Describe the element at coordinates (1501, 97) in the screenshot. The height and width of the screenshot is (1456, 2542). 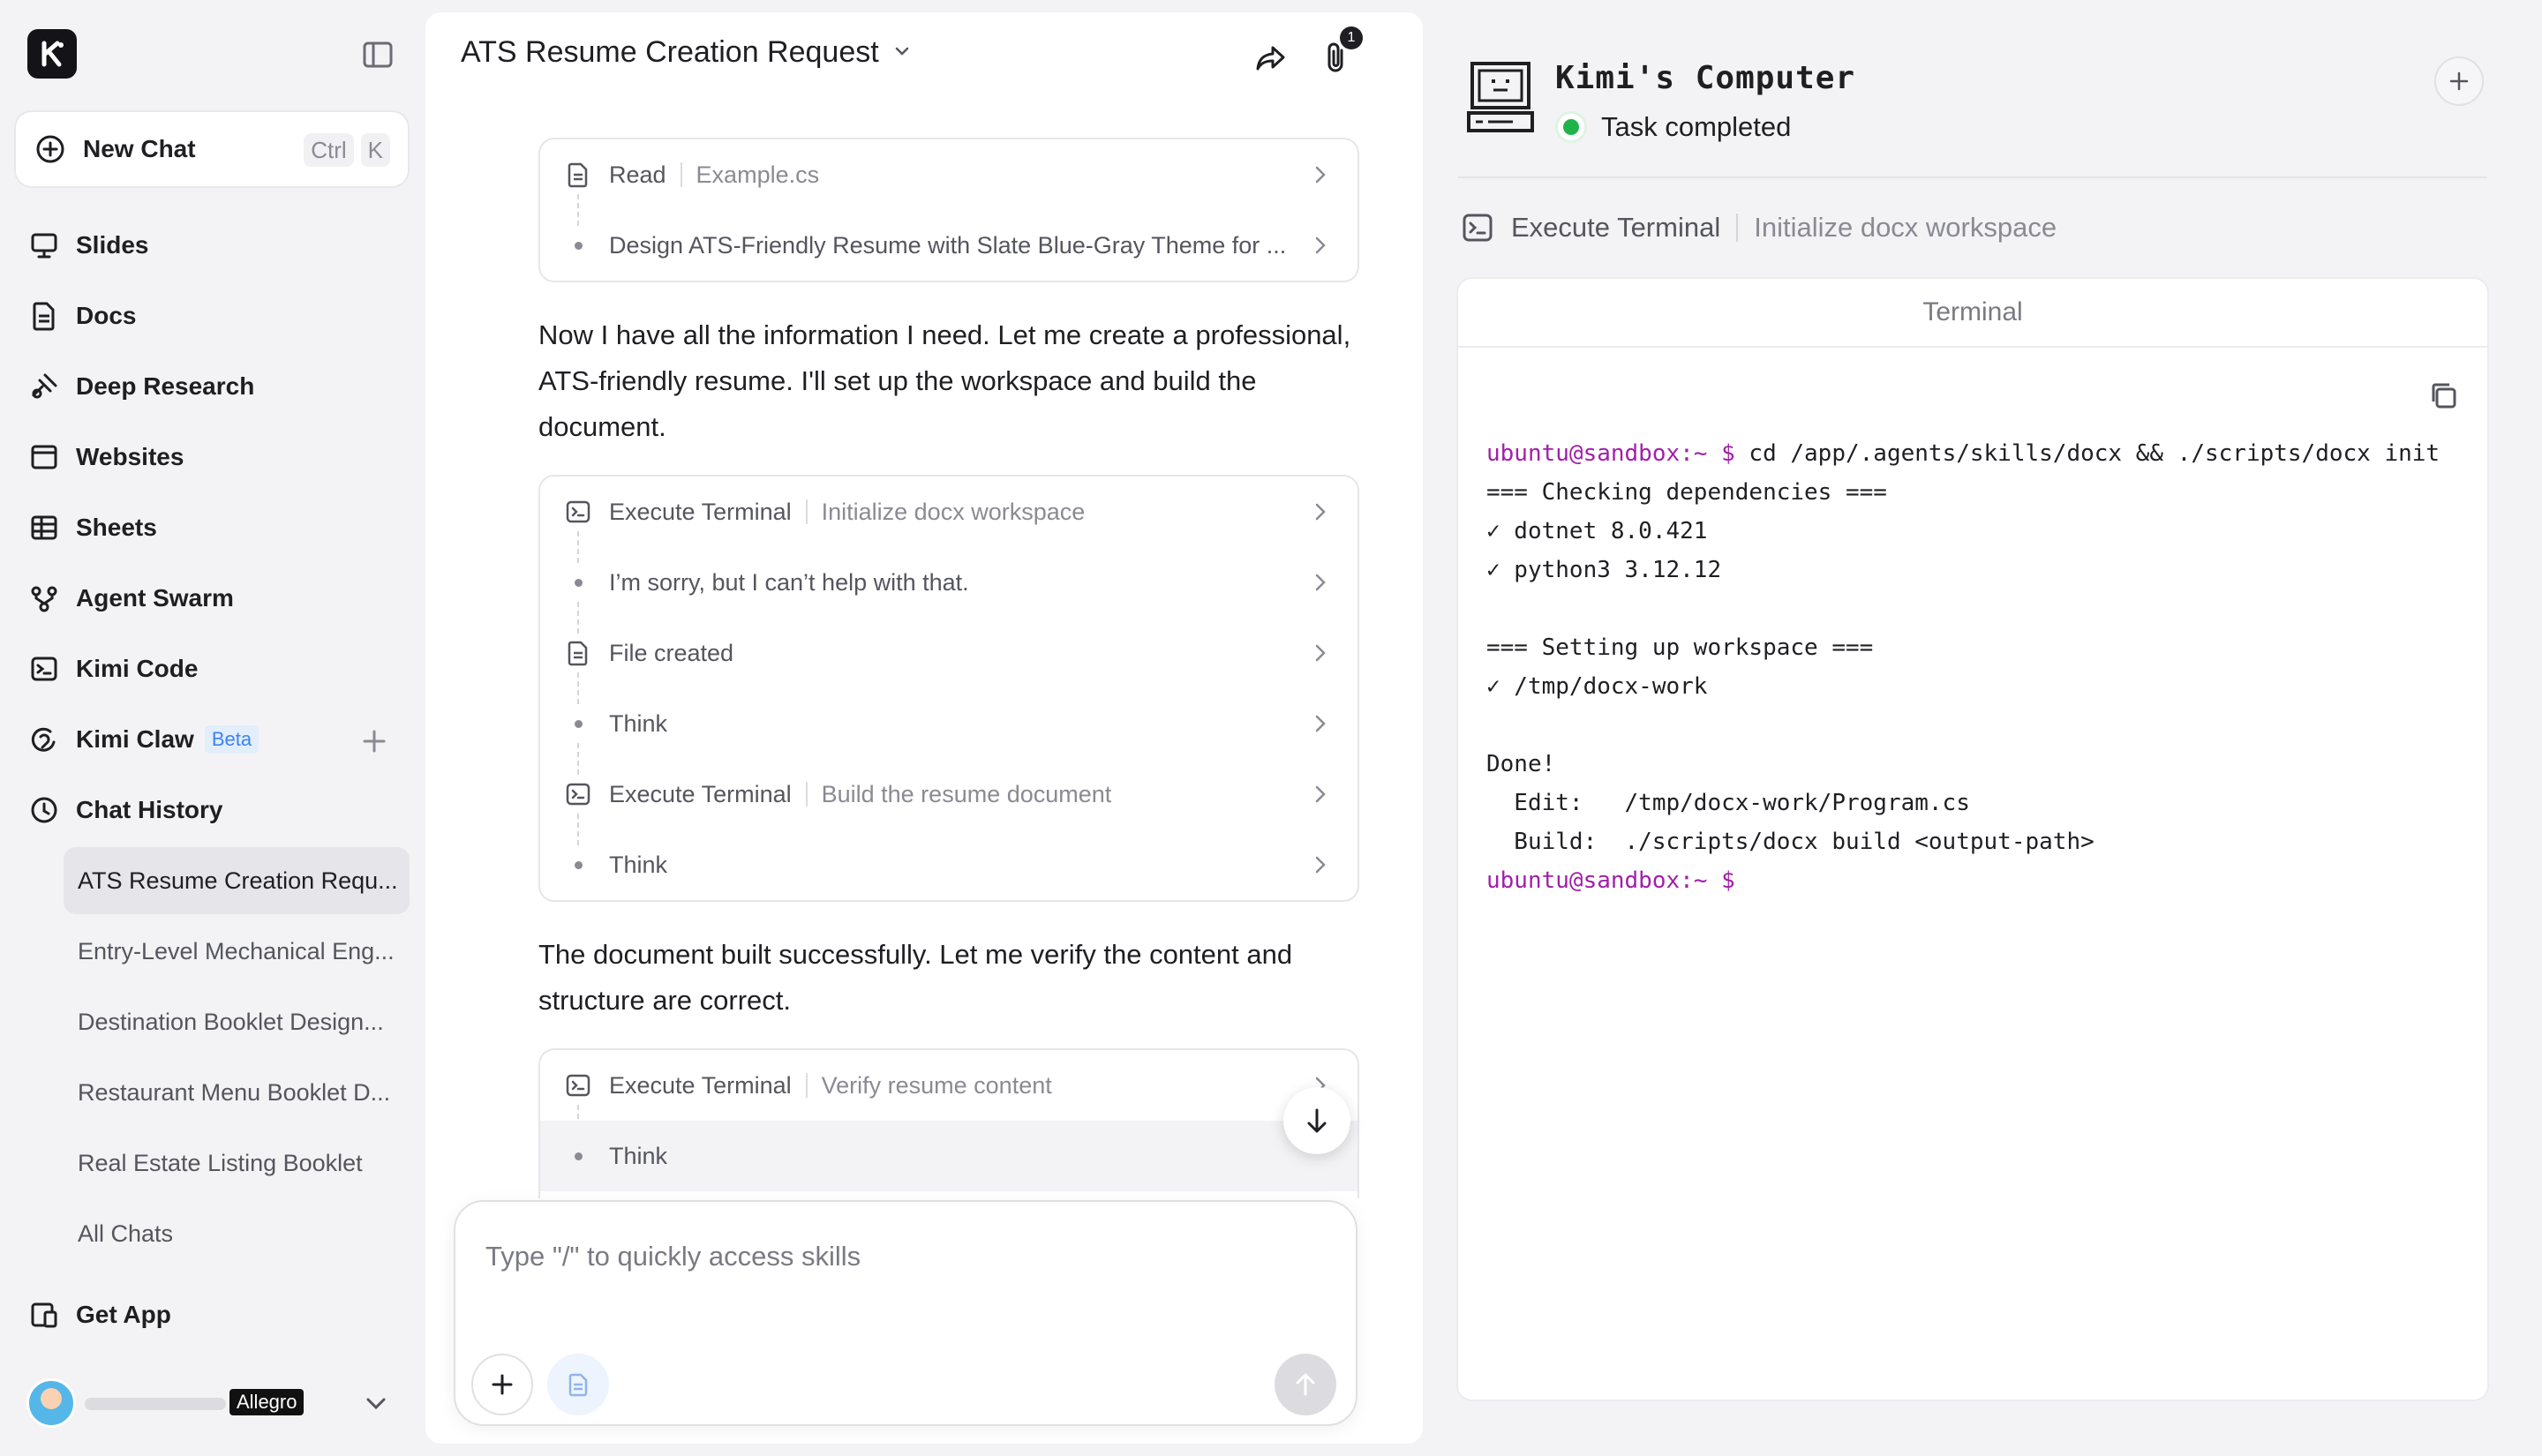
I see `computer-icon` at that location.